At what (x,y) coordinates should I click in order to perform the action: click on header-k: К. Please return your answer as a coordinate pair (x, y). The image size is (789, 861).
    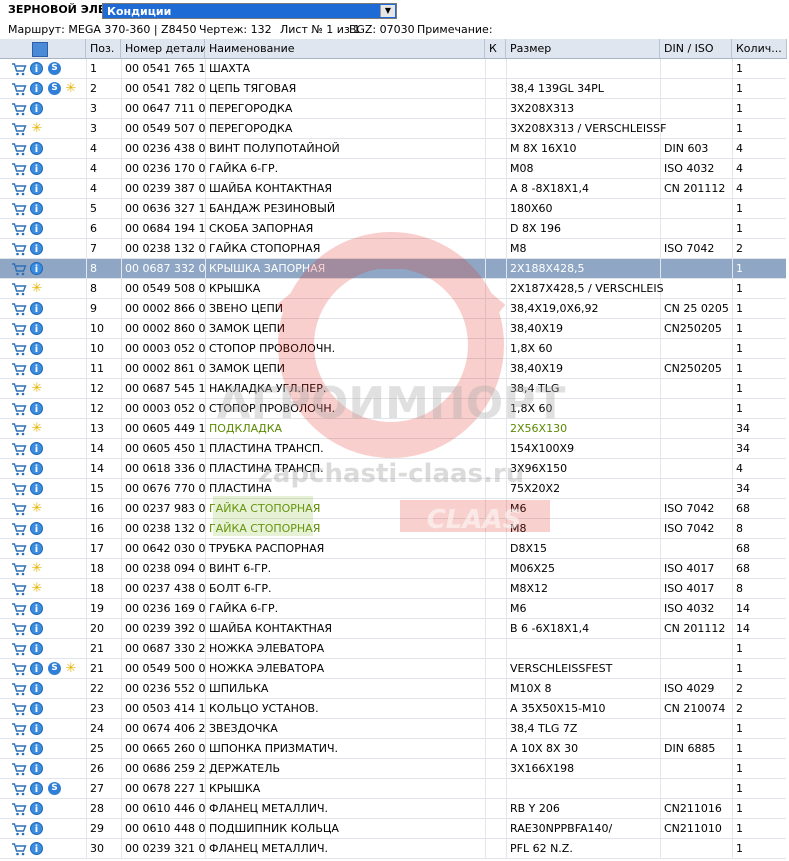
    Looking at the image, I should click on (495, 49).